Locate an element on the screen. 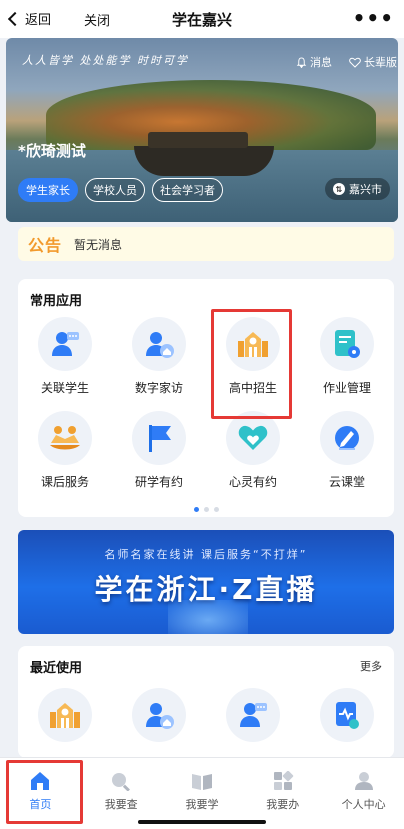 Image resolution: width=404 pixels, height=829 pixels. app-study-tour: 研学有约 is located at coordinates (159, 453).